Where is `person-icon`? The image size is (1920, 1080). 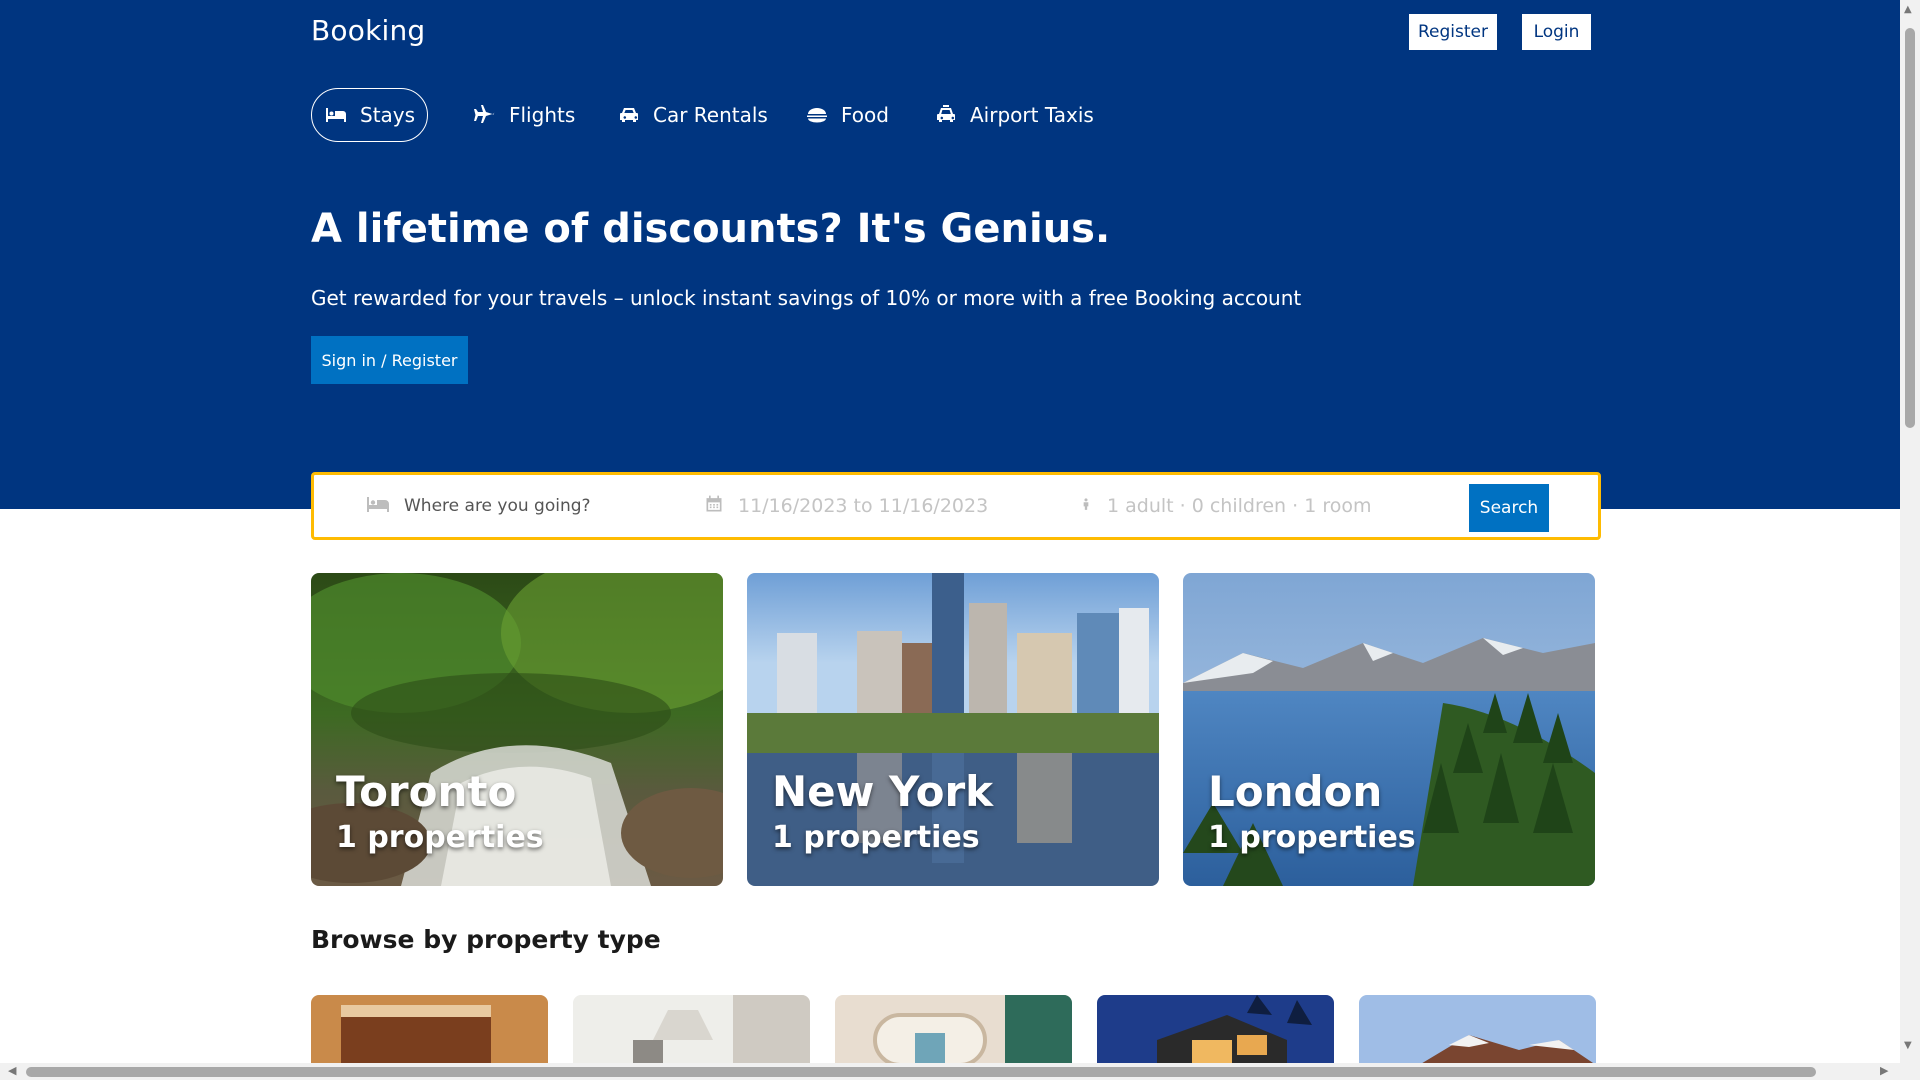
person-icon is located at coordinates (1086, 506).